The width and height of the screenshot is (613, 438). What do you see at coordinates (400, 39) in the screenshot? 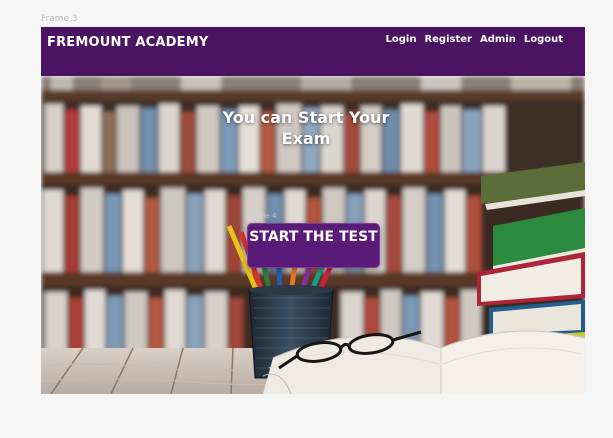
I see `nav-login-link: Login` at bounding box center [400, 39].